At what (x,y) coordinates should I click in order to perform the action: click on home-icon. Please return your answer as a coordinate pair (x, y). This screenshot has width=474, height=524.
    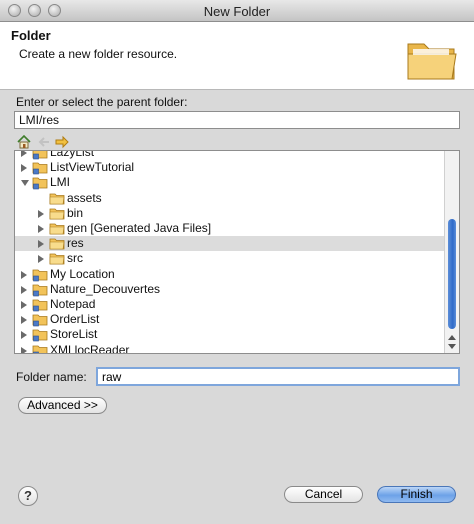
    Looking at the image, I should click on (24, 142).